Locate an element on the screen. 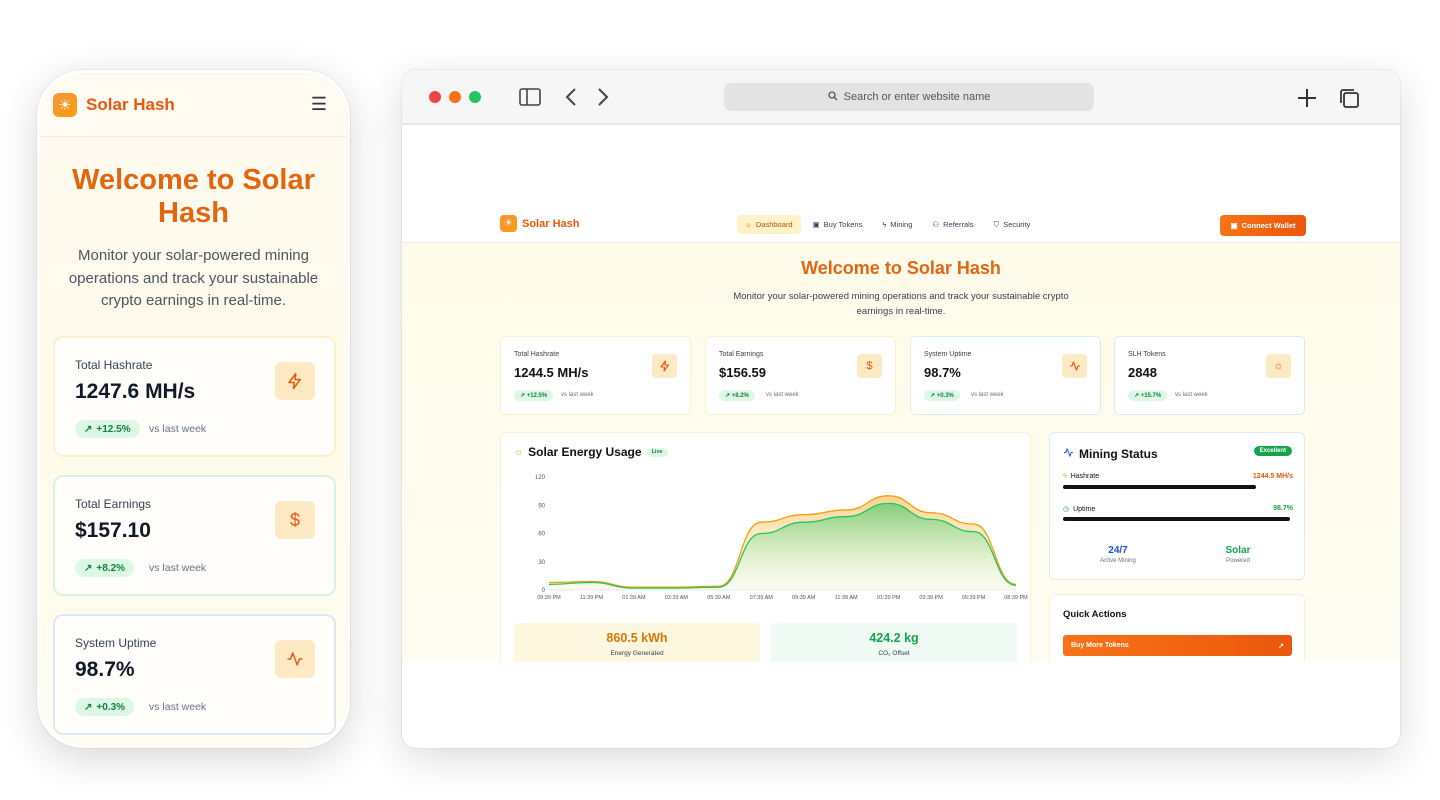 The height and width of the screenshot is (800, 1440). hashrate-progress-bar is located at coordinates (1160, 487).